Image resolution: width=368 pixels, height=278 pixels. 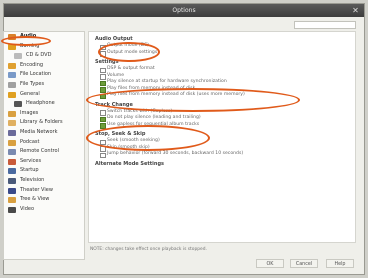 I want to click on encoding-icon, so click(x=12, y=65).